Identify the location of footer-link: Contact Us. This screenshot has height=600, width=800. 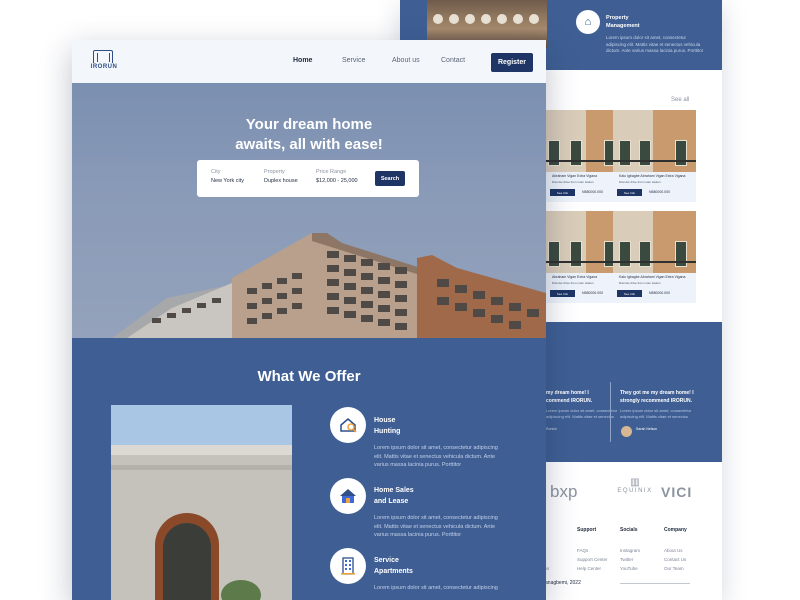
(675, 559).